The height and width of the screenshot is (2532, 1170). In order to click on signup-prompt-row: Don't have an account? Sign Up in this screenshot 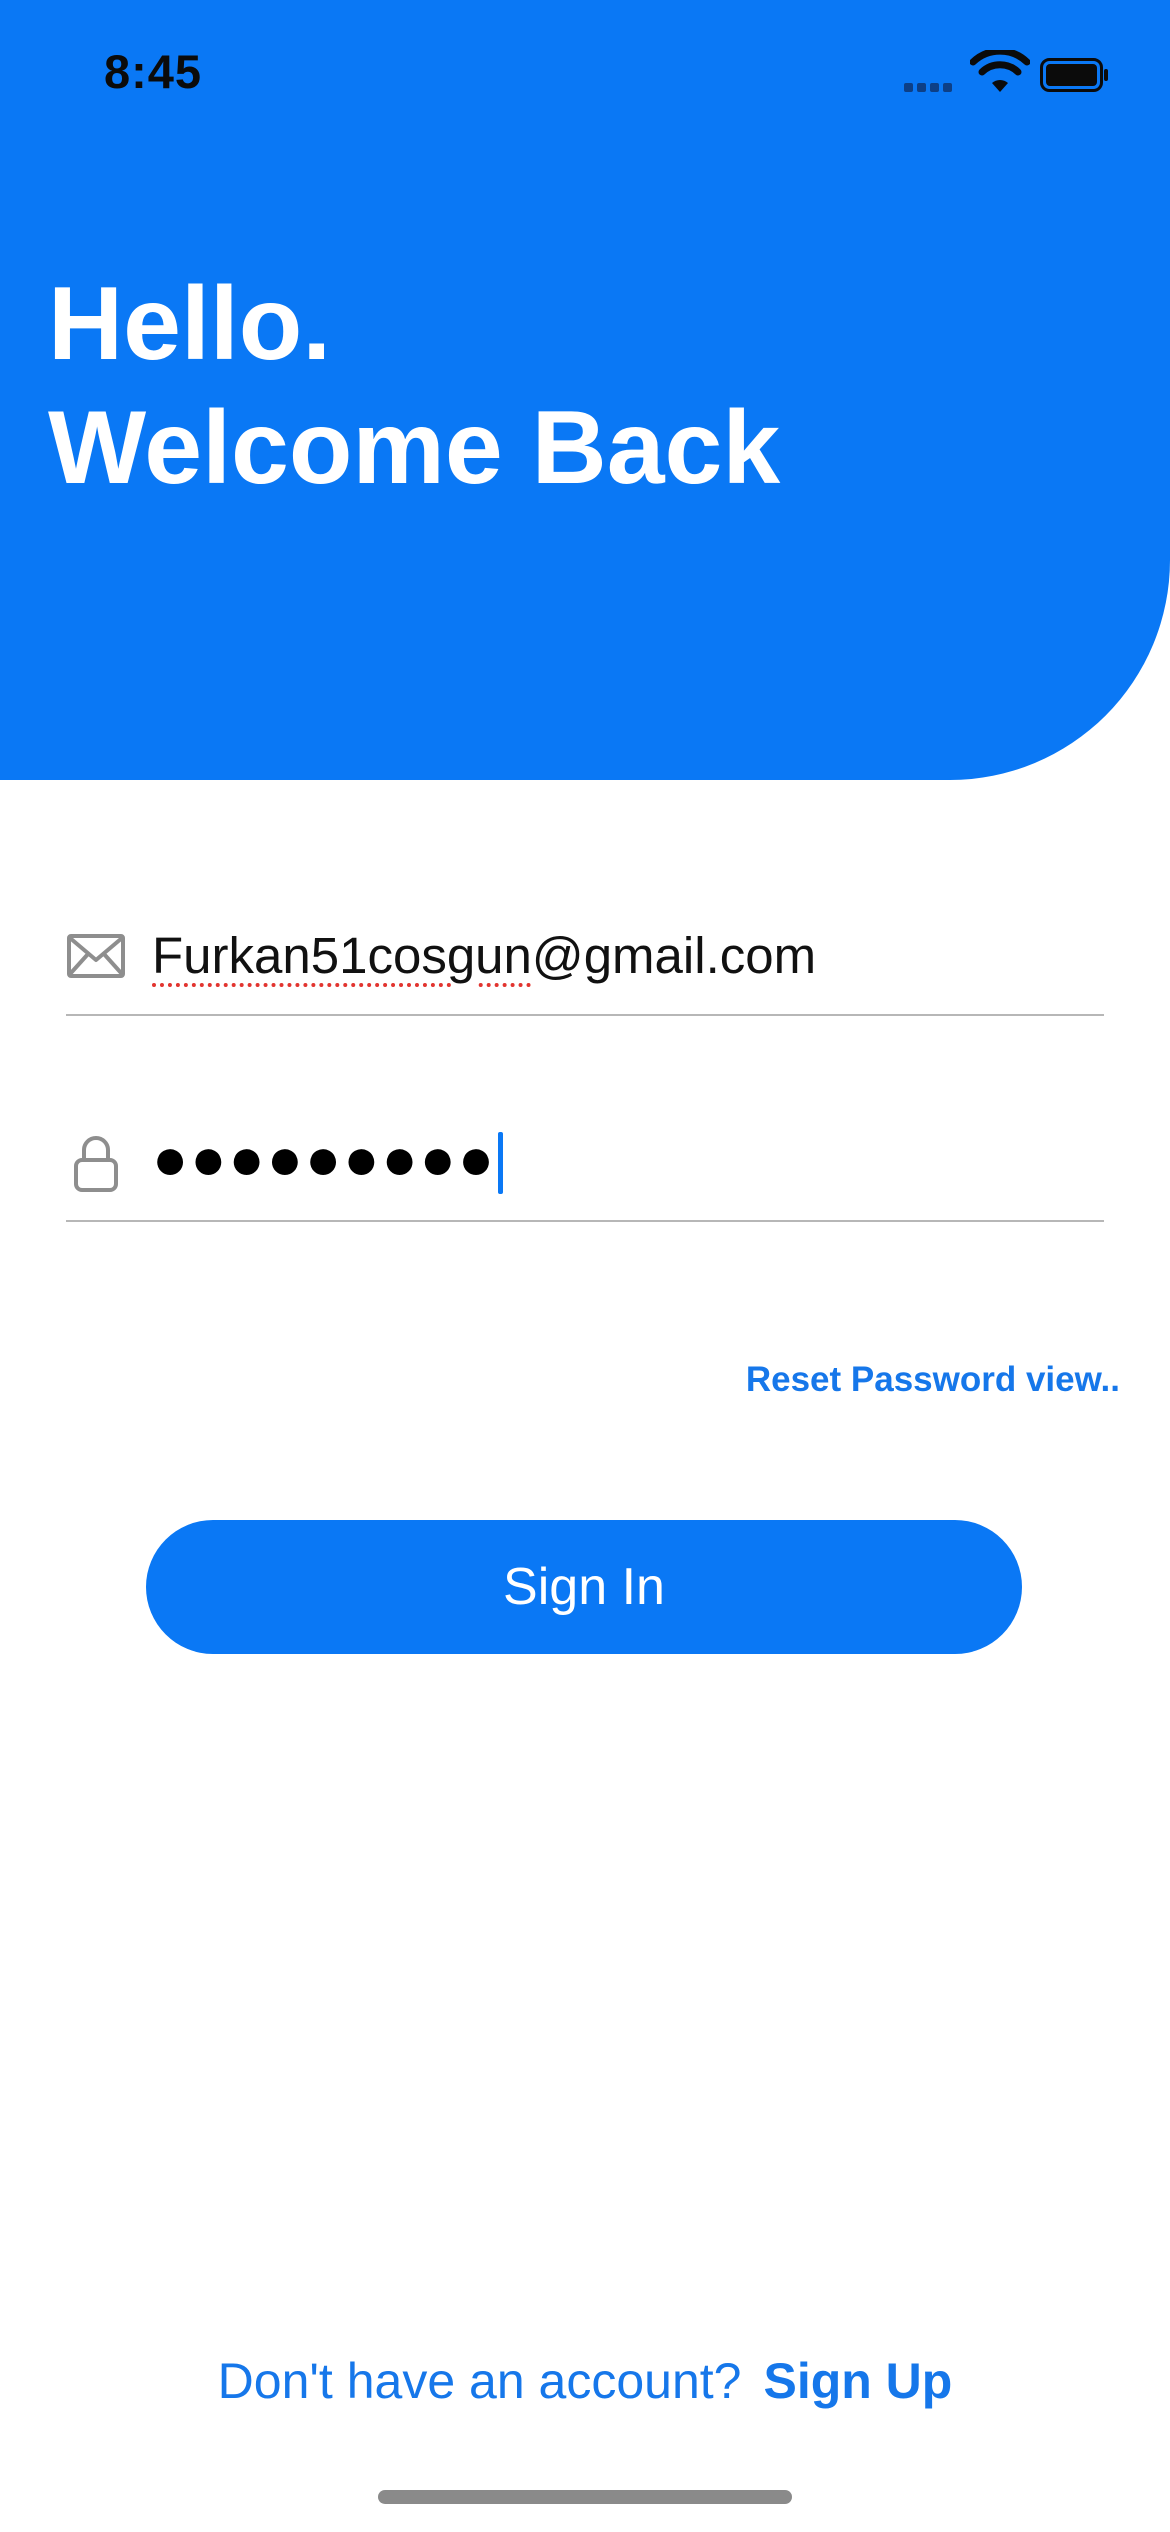, I will do `click(585, 2381)`.